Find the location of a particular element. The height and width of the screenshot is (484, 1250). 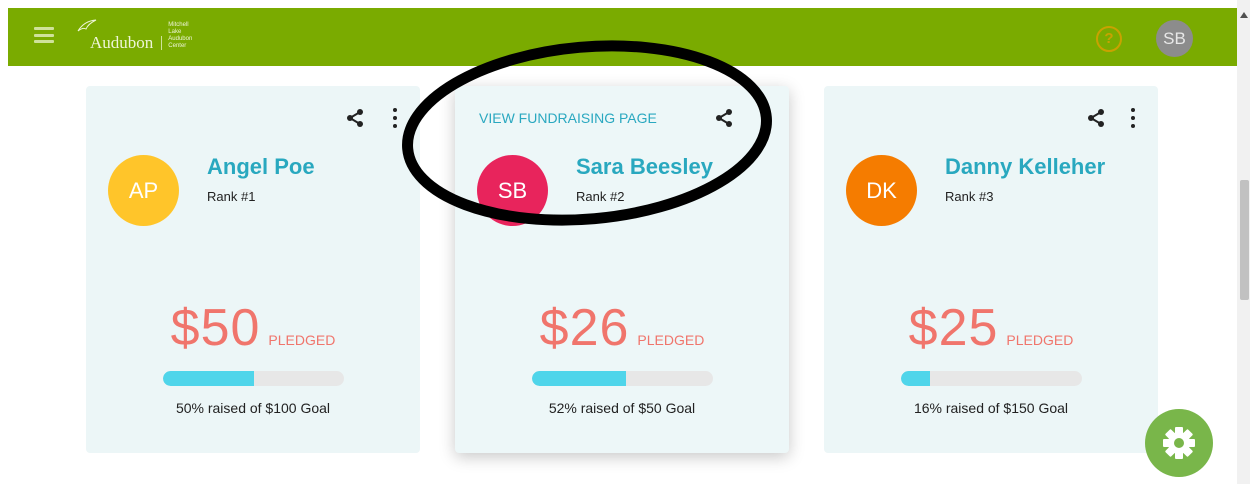

help-circle-icon: ? is located at coordinates (1109, 39).